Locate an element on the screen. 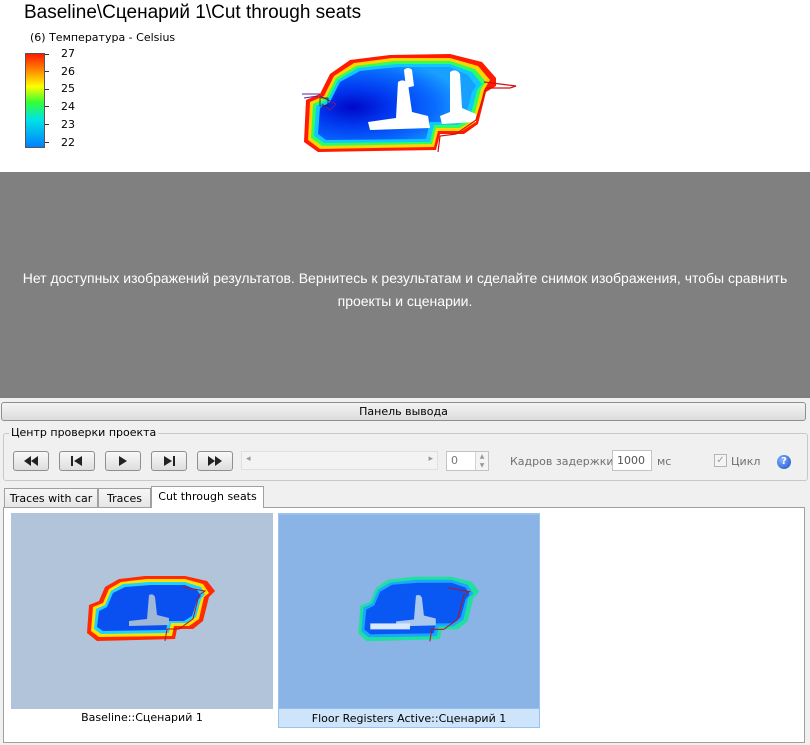 Image resolution: width=810 pixels, height=745 pixels. legend-tick: 22 is located at coordinates (68, 142).